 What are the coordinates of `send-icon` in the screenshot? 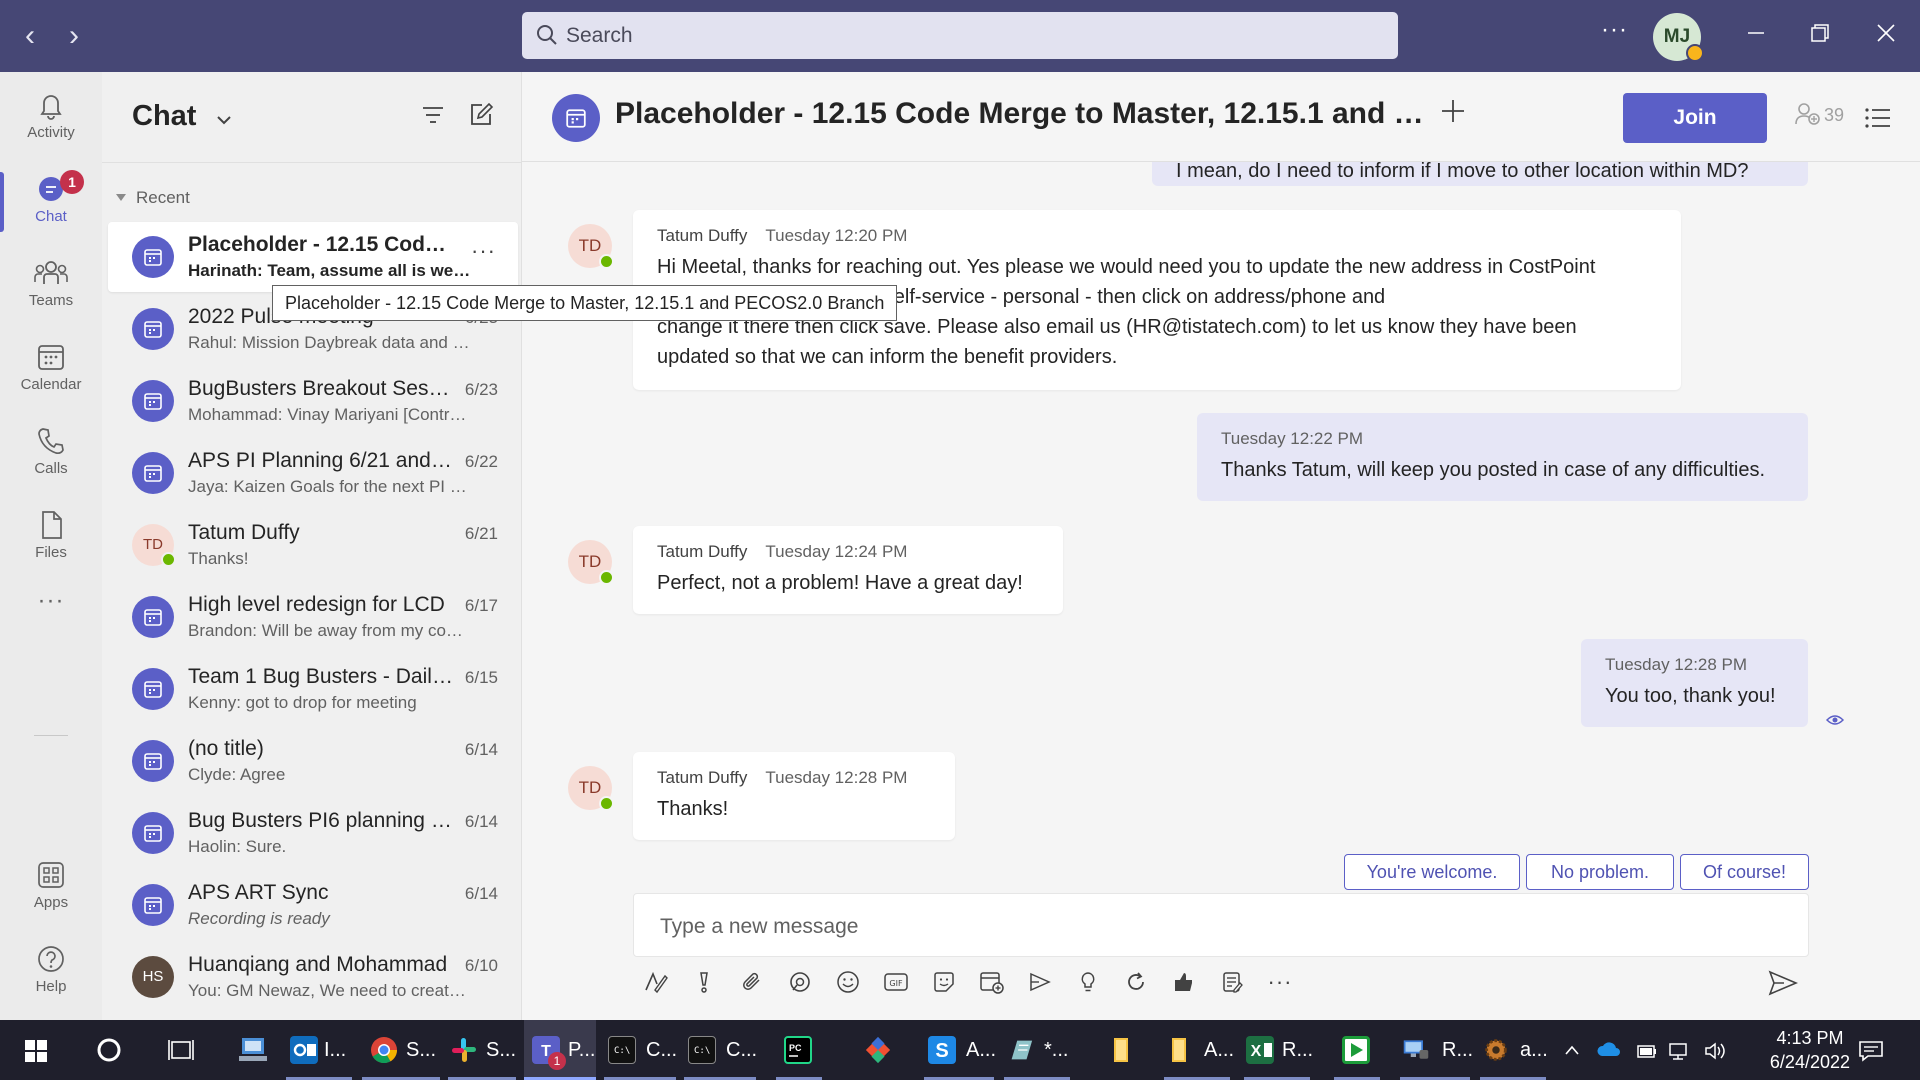 It's located at (1783, 983).